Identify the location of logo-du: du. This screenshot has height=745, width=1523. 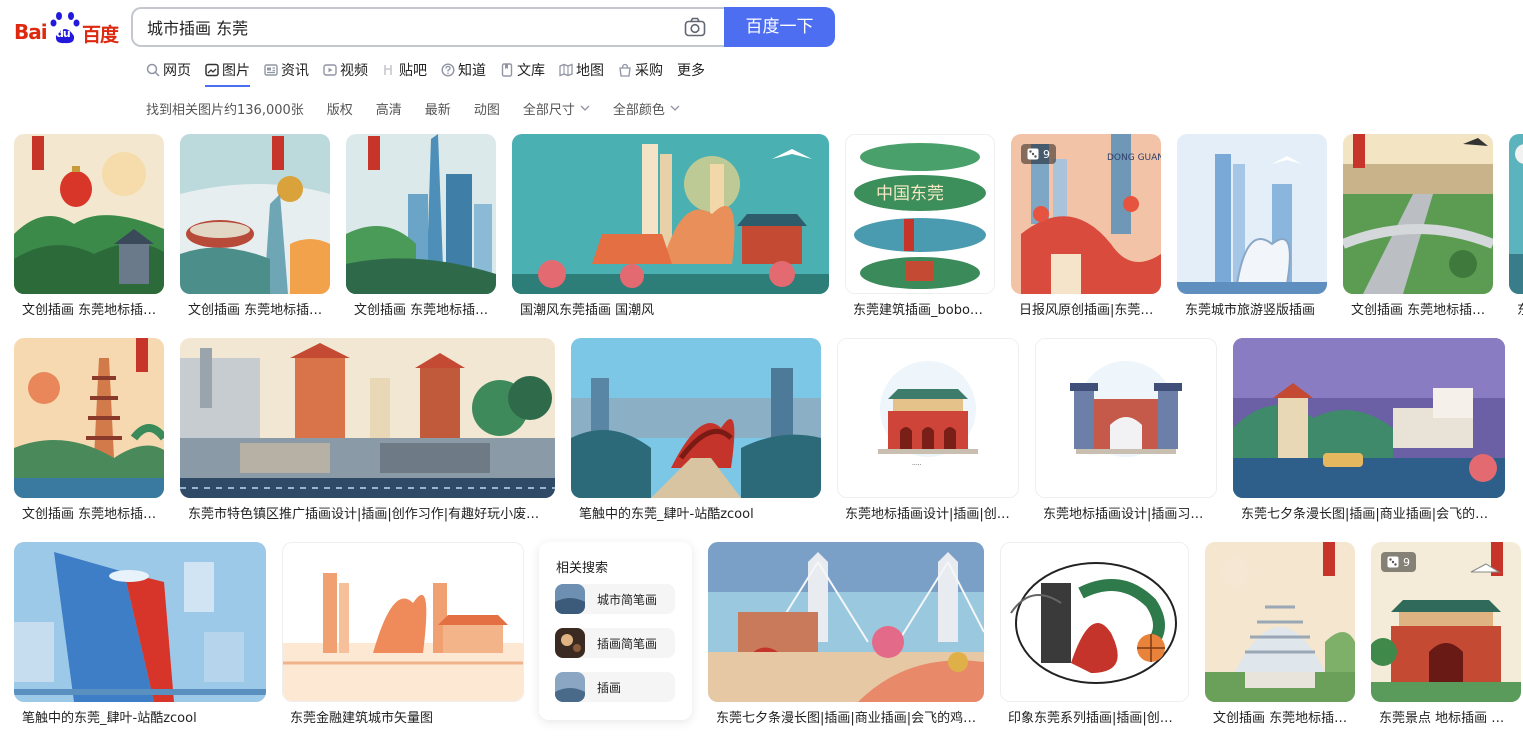
(63, 33).